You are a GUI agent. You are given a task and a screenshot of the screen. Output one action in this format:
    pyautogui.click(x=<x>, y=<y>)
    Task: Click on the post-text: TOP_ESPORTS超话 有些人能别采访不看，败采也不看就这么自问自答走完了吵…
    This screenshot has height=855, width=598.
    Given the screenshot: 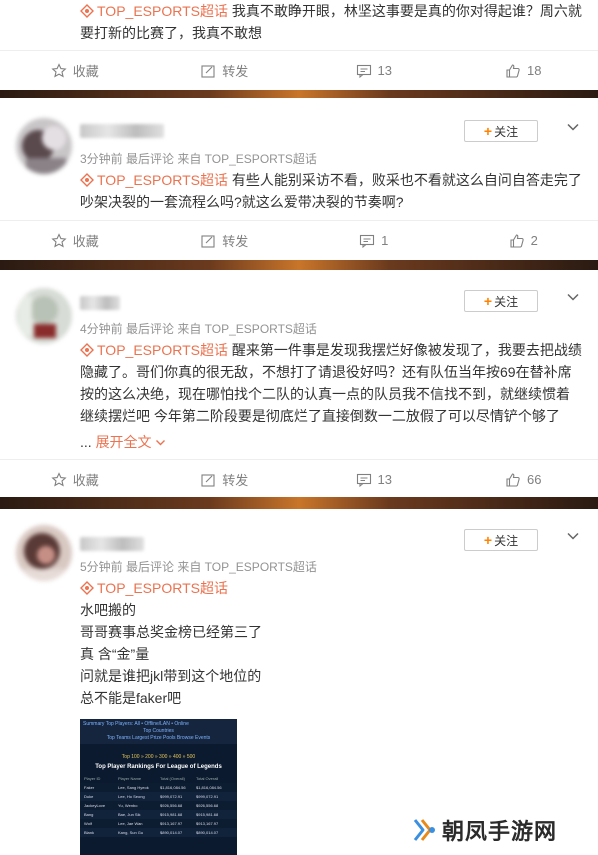 What is the action you would take?
    pyautogui.click(x=331, y=191)
    